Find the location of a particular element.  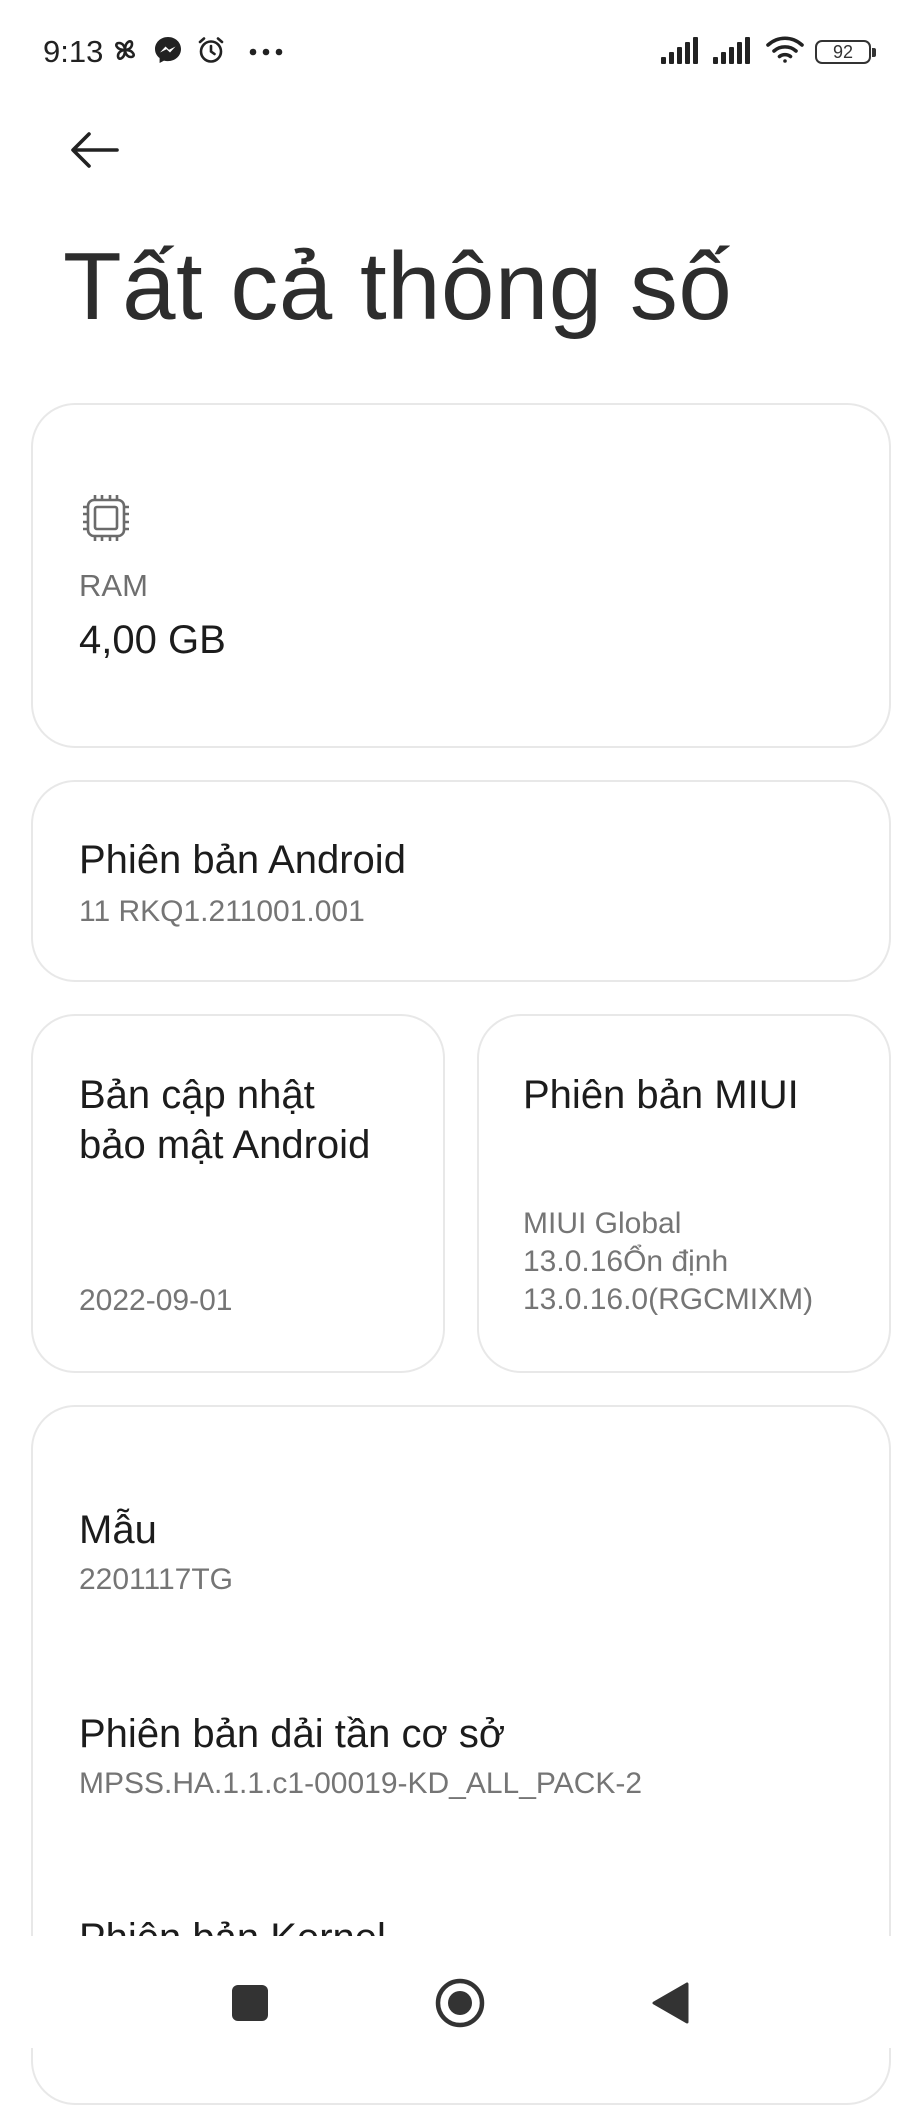

security-patch-title-line2: bảo mật Android is located at coordinates (225, 1145).